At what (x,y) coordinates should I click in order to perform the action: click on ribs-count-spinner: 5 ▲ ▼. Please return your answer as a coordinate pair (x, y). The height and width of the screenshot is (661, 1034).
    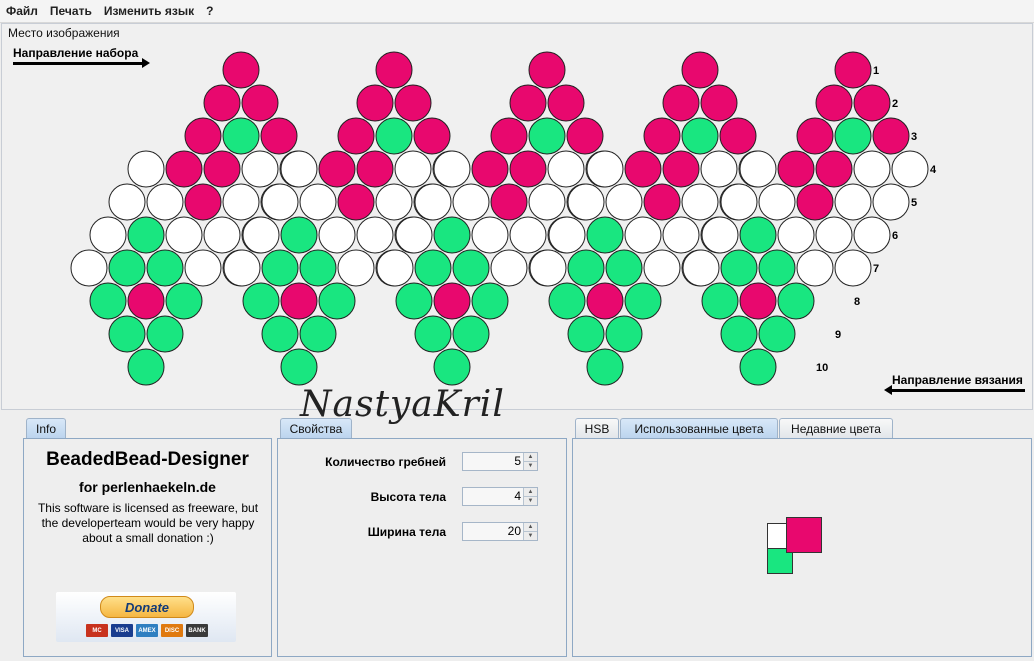
    Looking at the image, I should click on (500, 461).